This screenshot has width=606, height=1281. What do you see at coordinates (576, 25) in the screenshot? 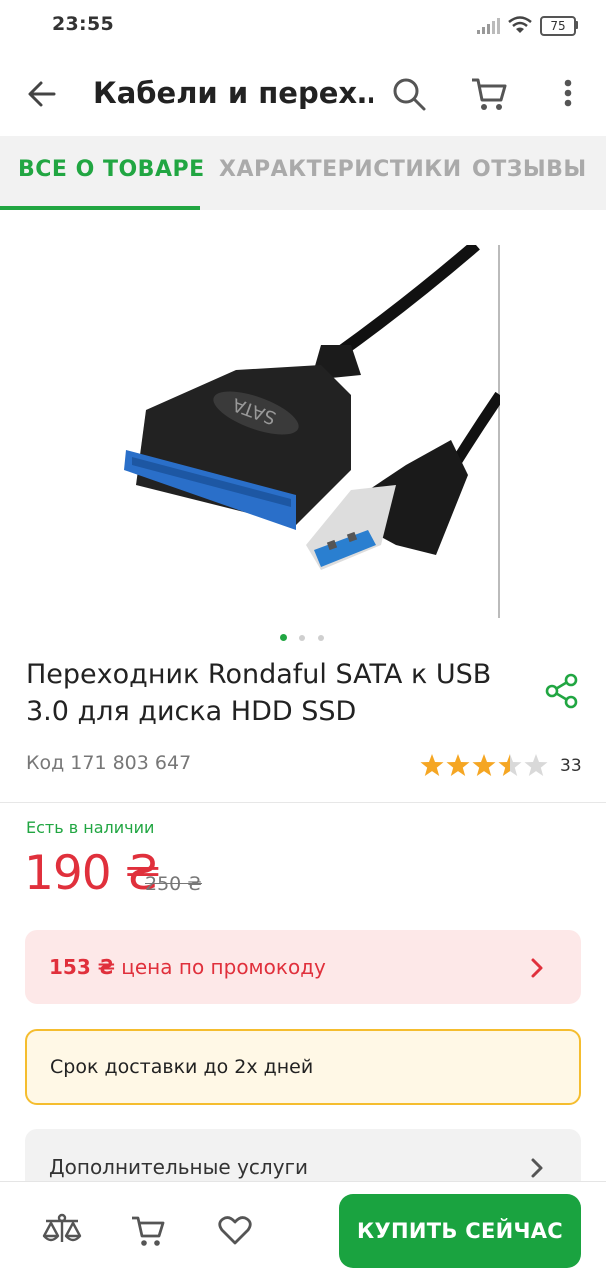
I see `battery-tip` at bounding box center [576, 25].